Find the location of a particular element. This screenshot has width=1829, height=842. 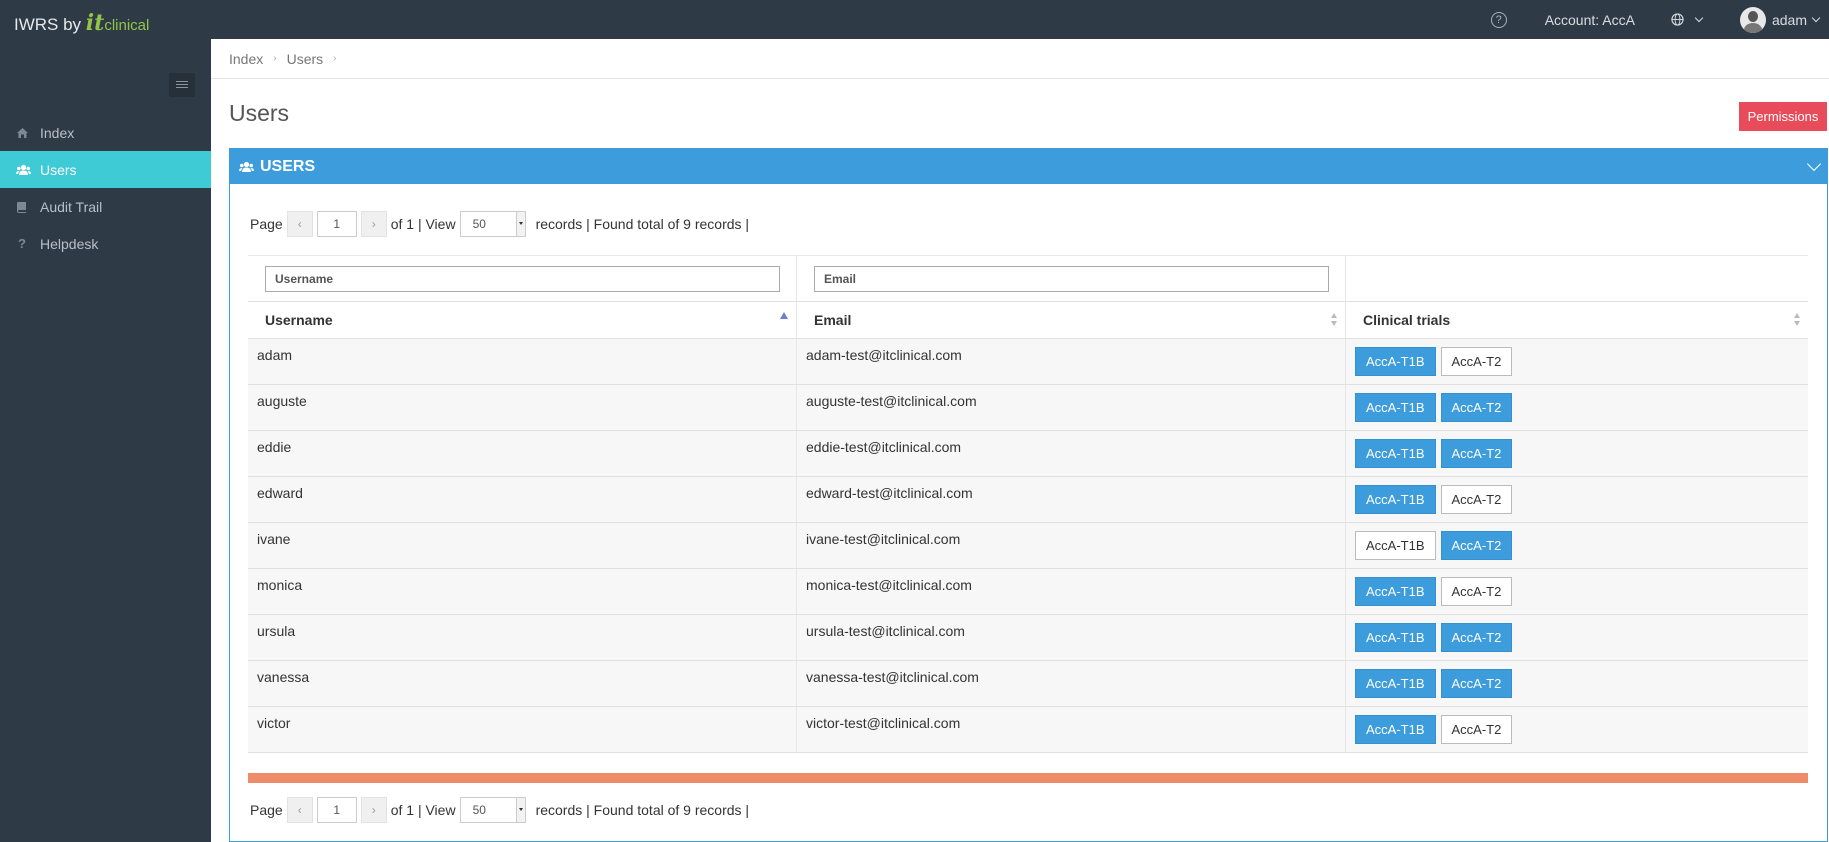

username-cell: ursula is located at coordinates (522, 637).